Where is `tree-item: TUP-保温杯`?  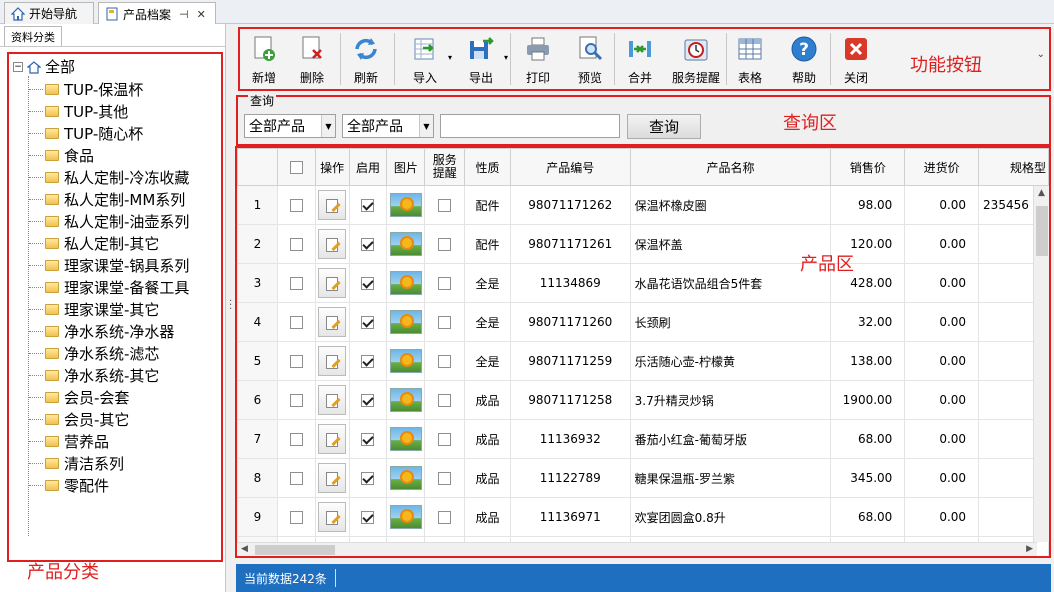 tree-item: TUP-保温杯 is located at coordinates (86, 89).